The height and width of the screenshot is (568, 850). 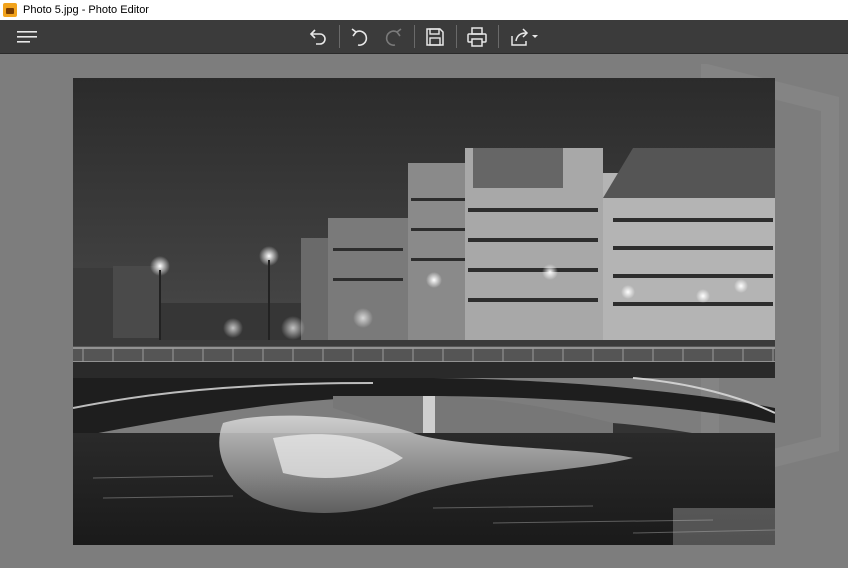 I want to click on hamburger-menu-icon, so click(x=27, y=36).